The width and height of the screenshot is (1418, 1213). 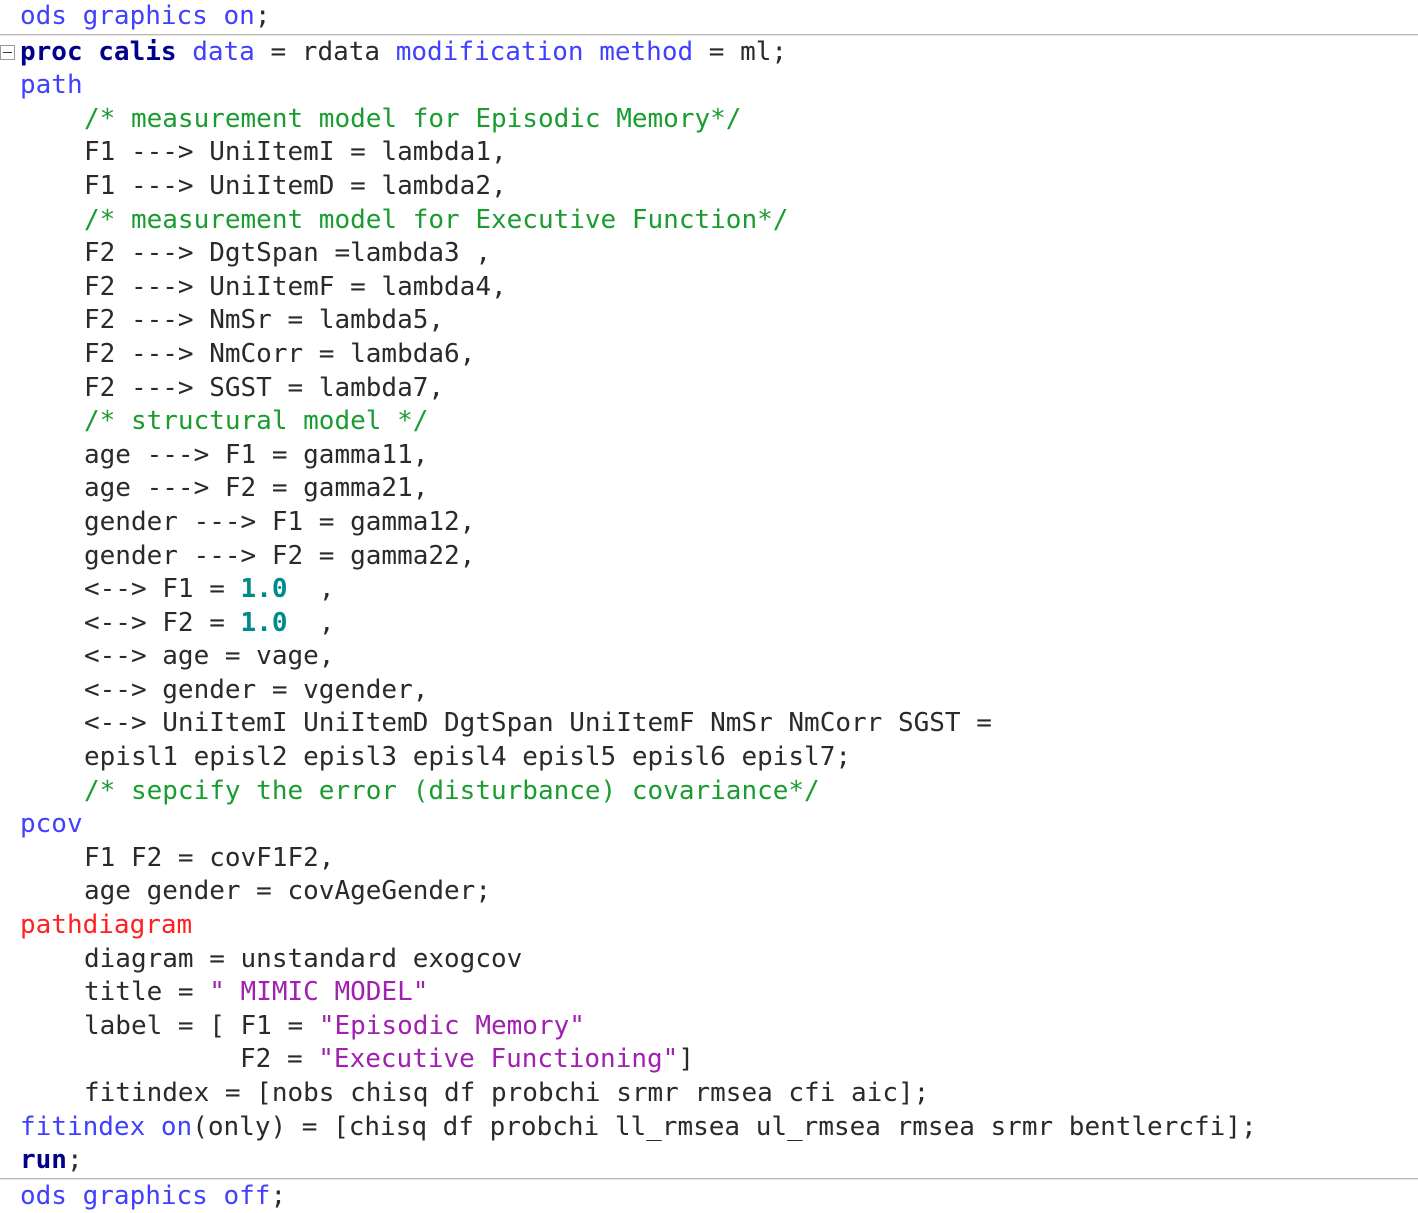 What do you see at coordinates (147, 992) in the screenshot?
I see `token-title-key: title =` at bounding box center [147, 992].